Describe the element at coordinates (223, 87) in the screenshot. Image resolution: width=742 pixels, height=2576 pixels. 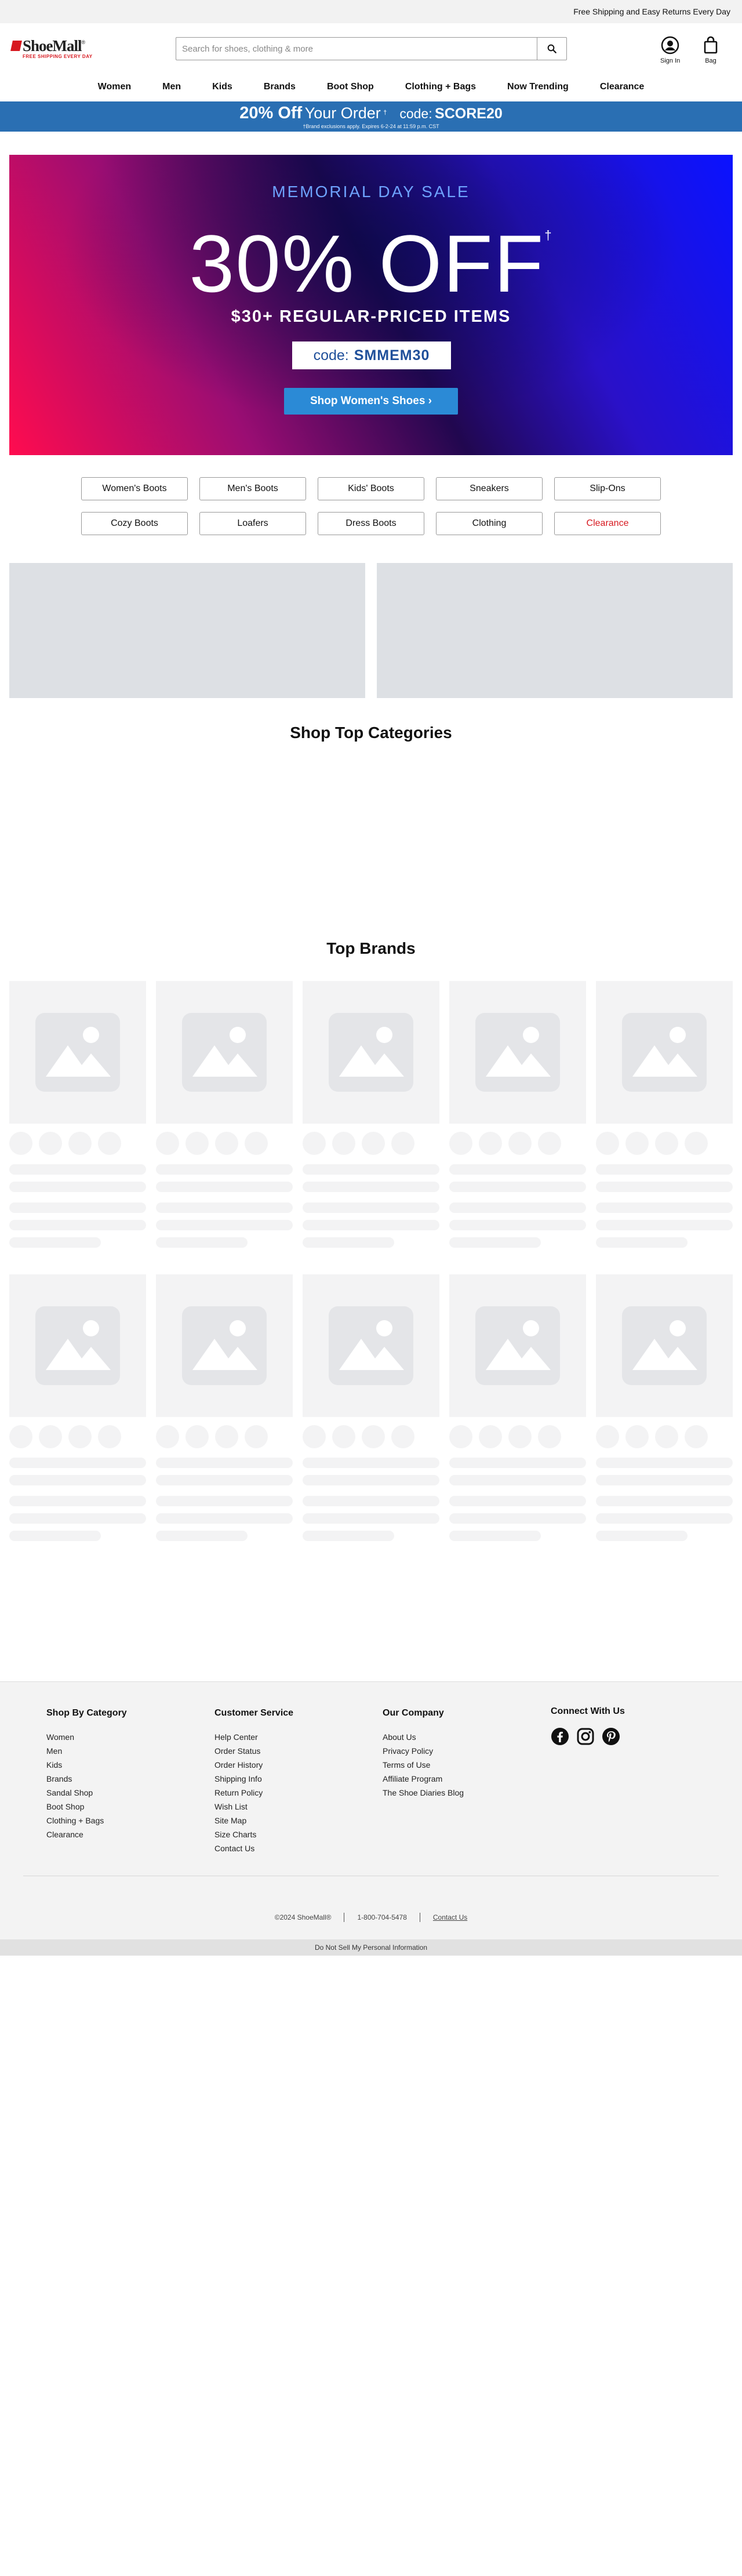
I see `nav-item-kids: Kids` at that location.